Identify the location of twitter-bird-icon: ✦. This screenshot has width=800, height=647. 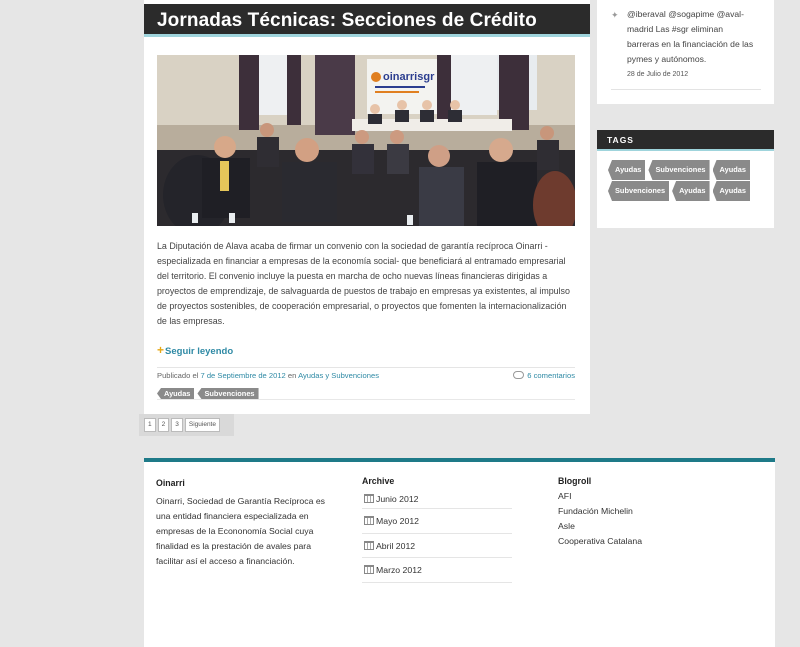
(615, 15).